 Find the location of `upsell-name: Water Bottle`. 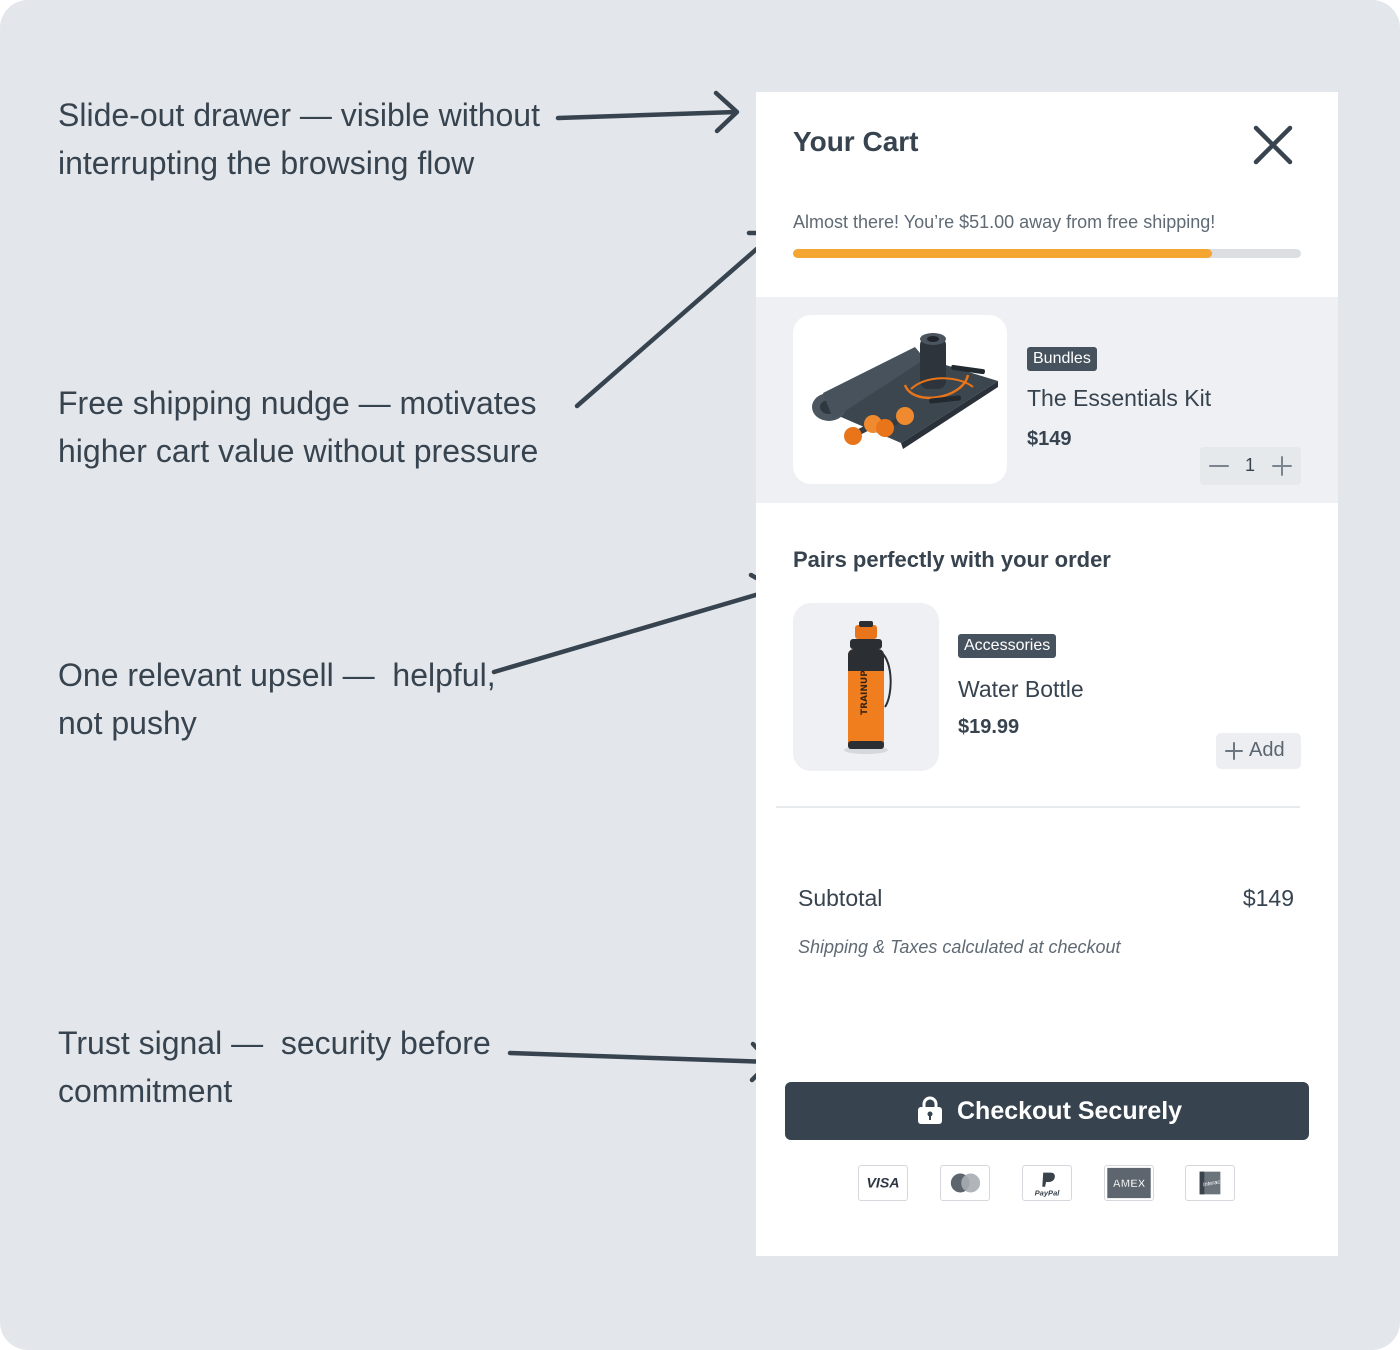

upsell-name: Water Bottle is located at coordinates (1021, 689).